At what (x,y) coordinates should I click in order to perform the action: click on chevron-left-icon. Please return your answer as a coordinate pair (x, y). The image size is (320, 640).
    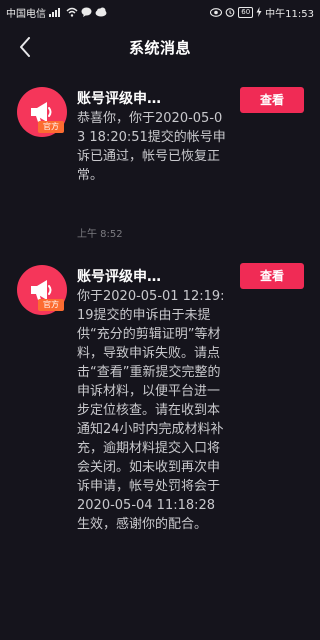
    Looking at the image, I should click on (25, 47).